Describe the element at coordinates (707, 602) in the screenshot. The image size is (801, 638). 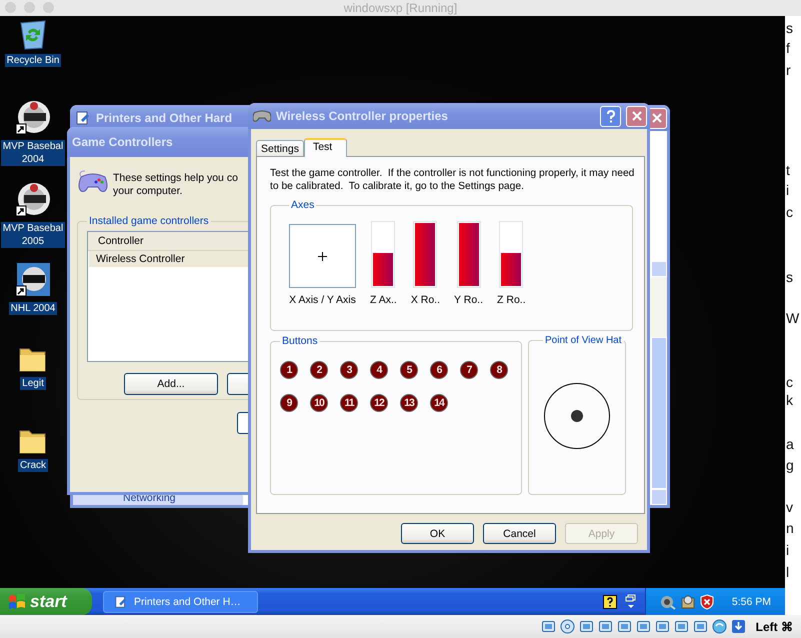
I see `shield-icon` at that location.